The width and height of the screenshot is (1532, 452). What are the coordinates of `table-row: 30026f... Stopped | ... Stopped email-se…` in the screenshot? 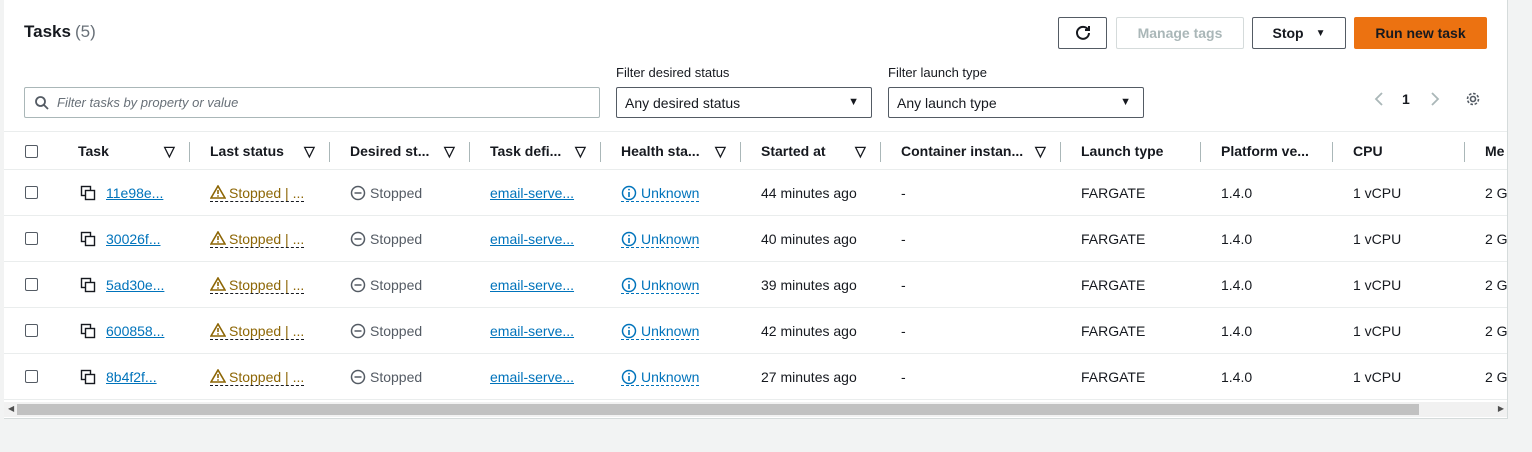 It's located at (756, 239).